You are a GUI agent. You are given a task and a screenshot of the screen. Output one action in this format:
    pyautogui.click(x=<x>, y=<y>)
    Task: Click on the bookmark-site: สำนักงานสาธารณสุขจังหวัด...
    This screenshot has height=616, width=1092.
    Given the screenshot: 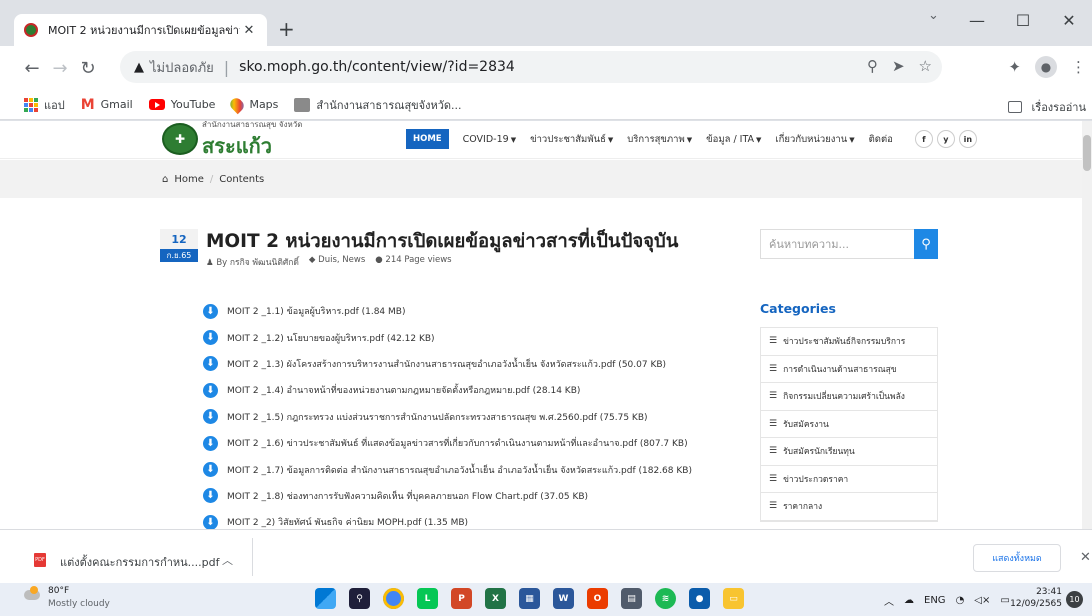 What is the action you would take?
    pyautogui.click(x=378, y=105)
    